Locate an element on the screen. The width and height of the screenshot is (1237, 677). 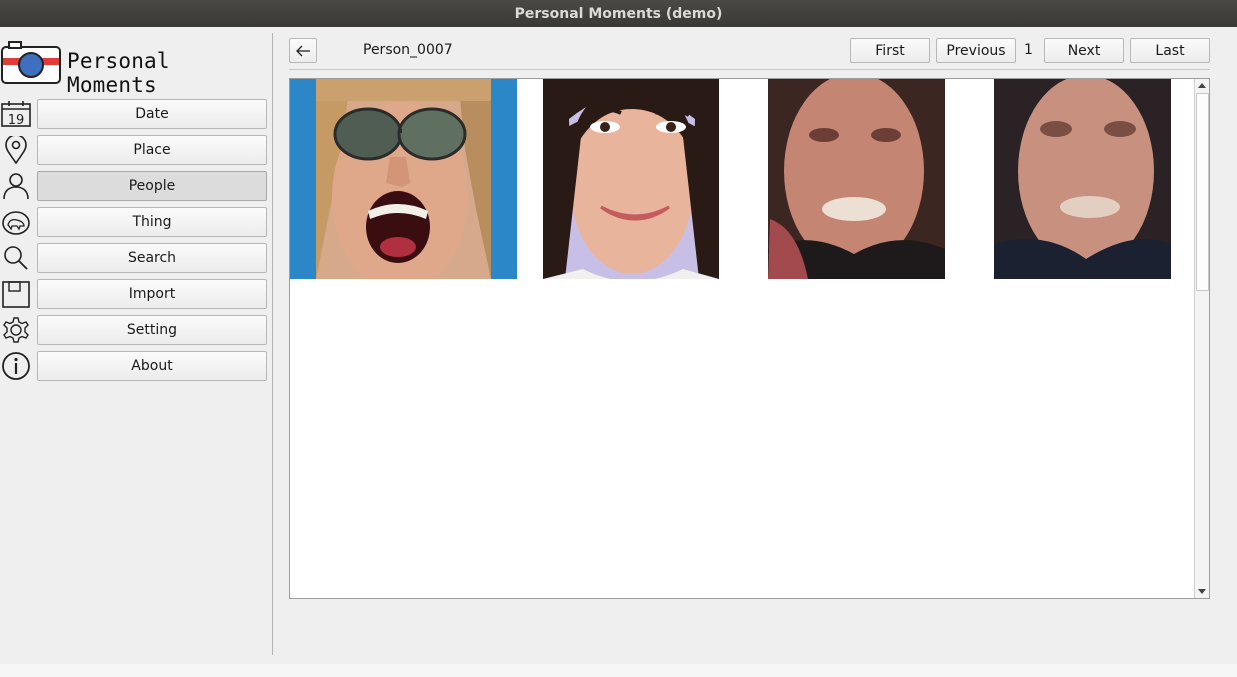
face-photo-smiling-blurry is located at coordinates (856, 179).